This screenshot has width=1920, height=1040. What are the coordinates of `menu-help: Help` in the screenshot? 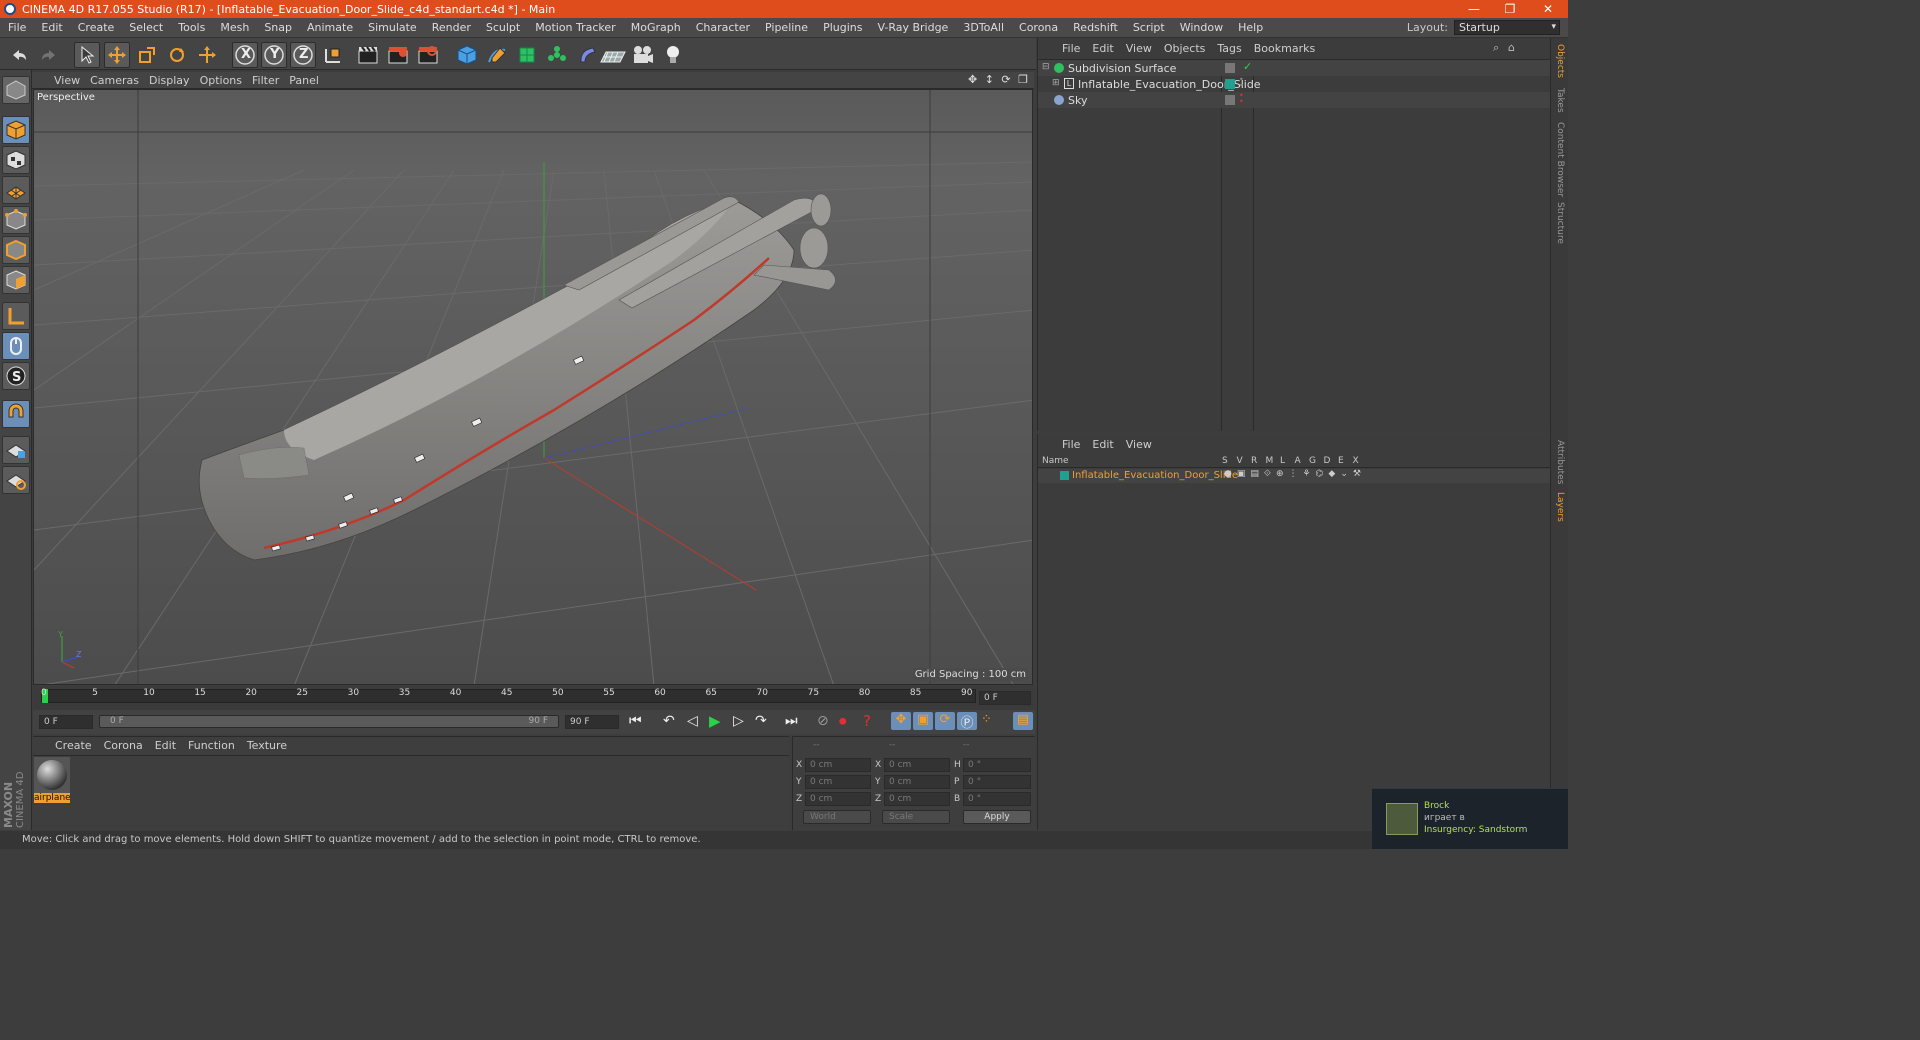 It's located at (1250, 27).